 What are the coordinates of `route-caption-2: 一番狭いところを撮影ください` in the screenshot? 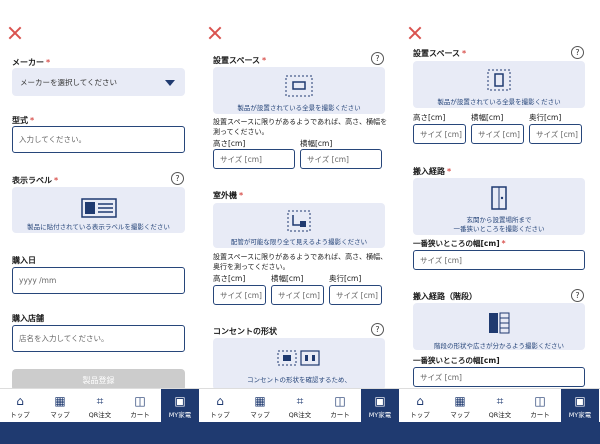 It's located at (499, 229).